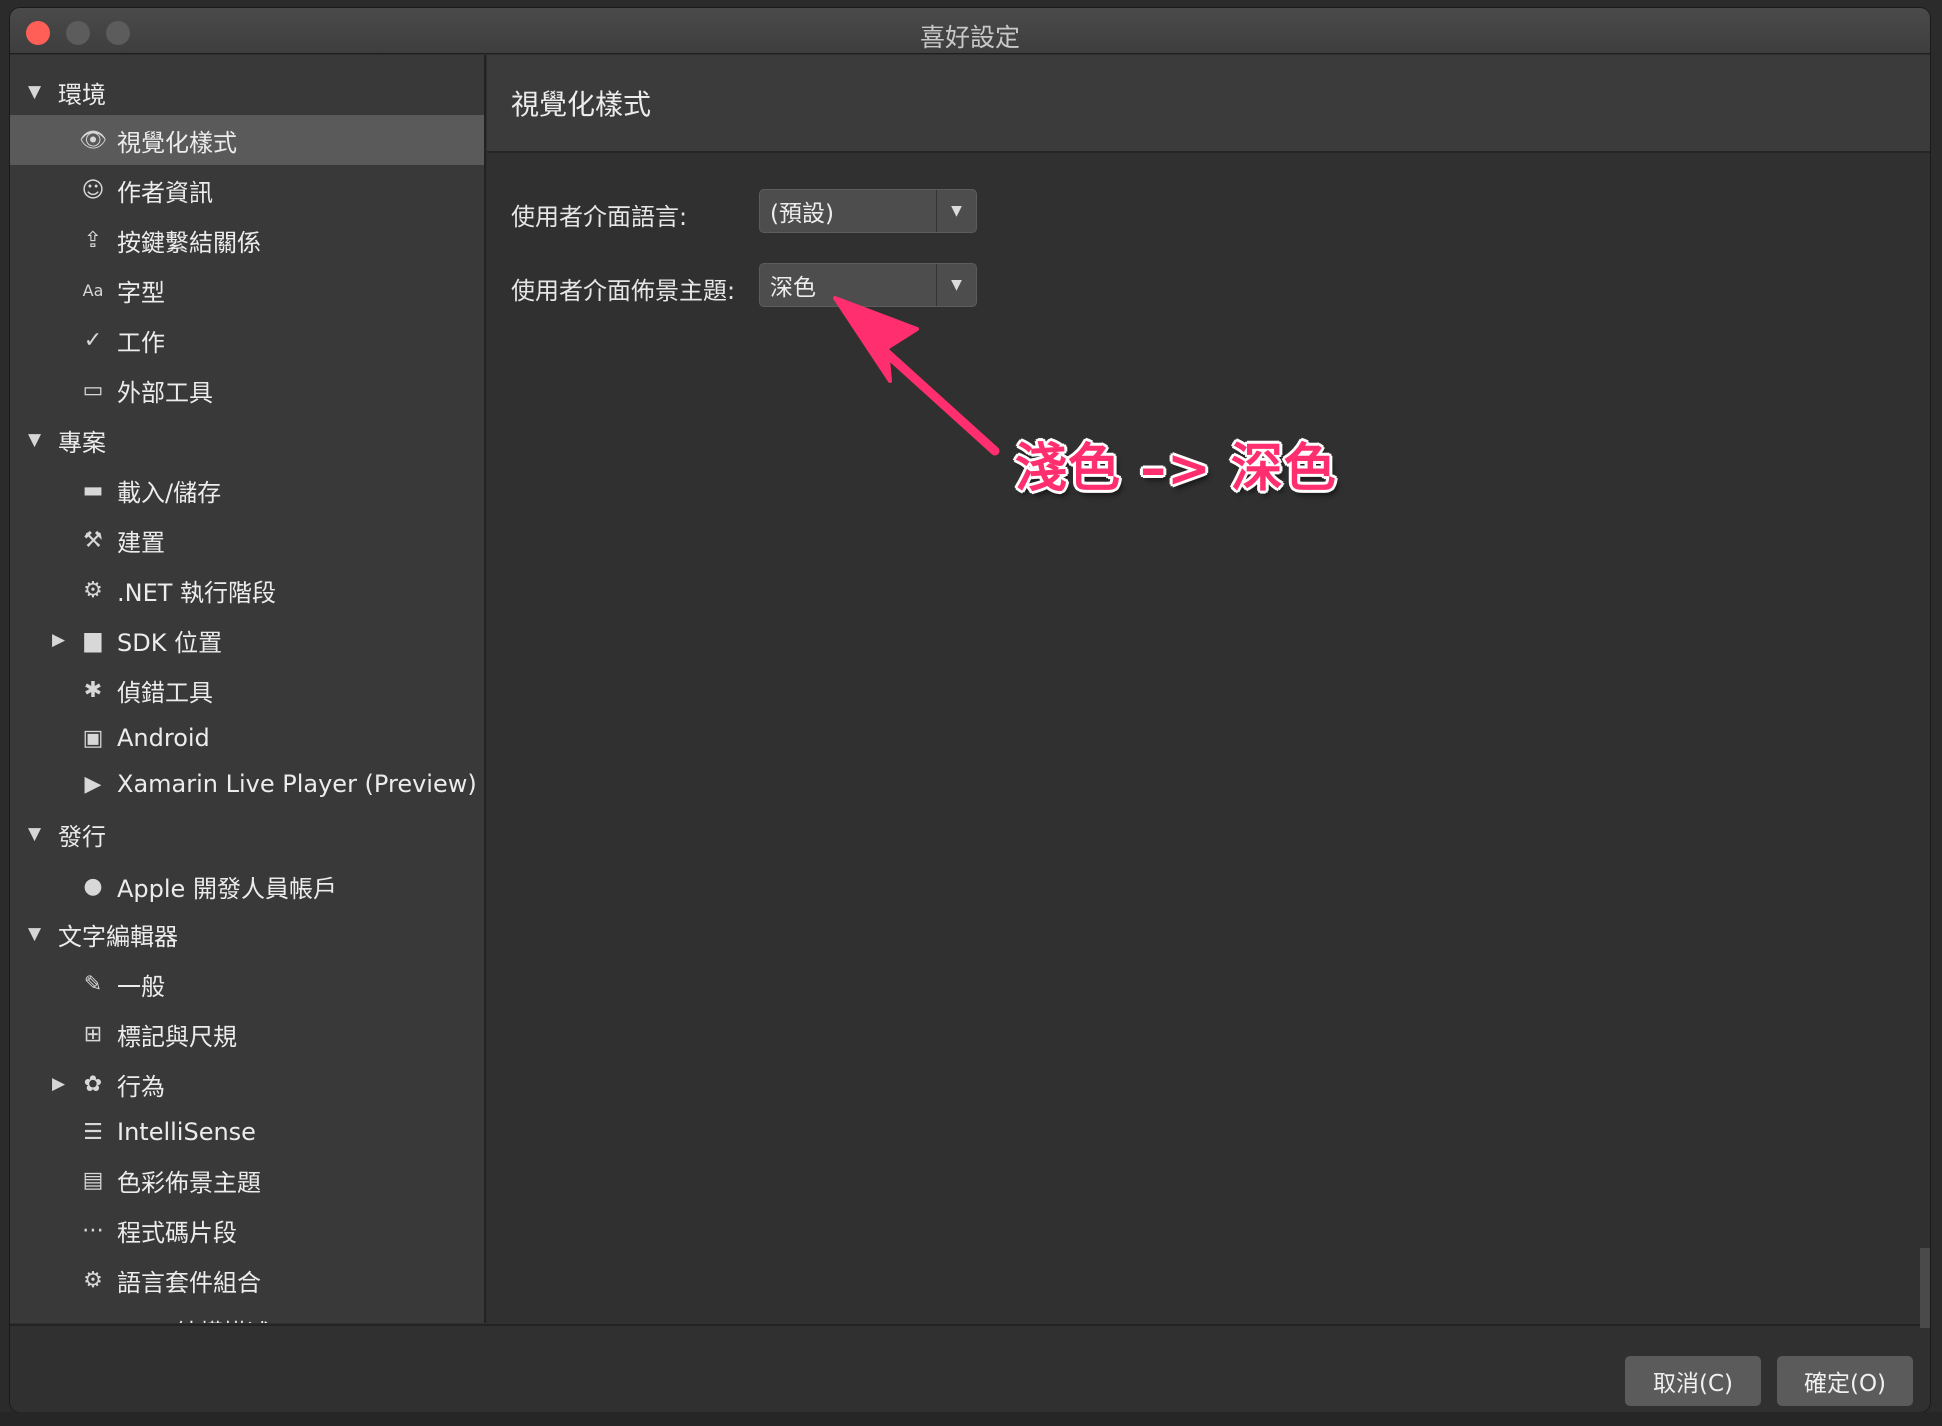  I want to click on sidebar-item: ▶ Xamarin Live Player (Preview), so click(247, 784).